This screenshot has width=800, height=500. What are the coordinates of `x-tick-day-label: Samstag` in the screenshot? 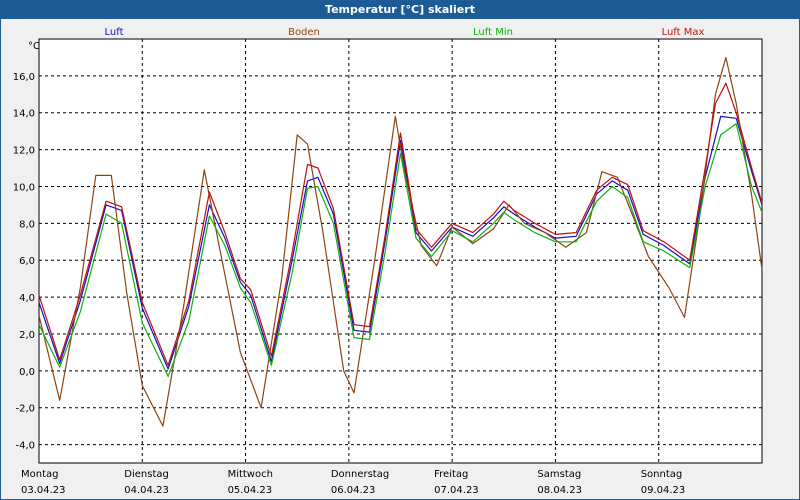 It's located at (559, 474).